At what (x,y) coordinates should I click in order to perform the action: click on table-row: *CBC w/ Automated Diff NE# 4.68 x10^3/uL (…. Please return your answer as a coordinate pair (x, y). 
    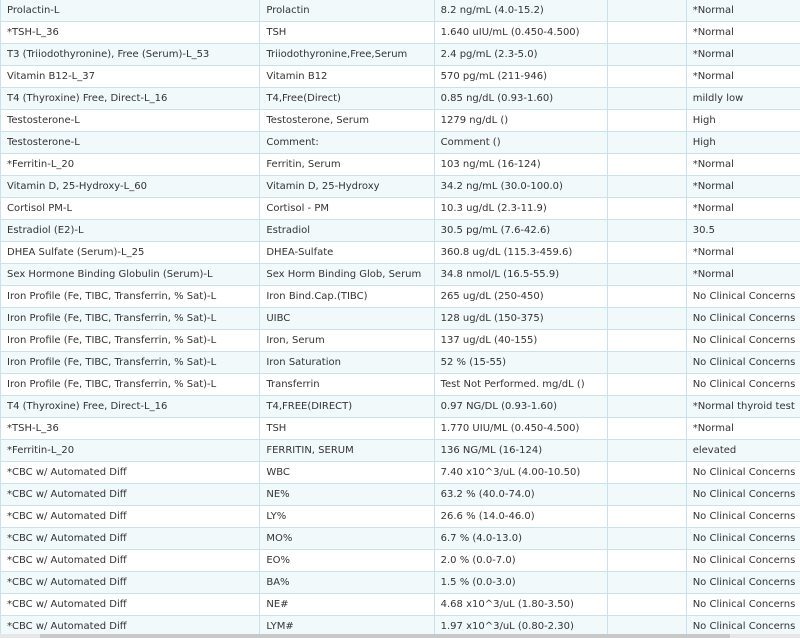
    Looking at the image, I should click on (400, 604).